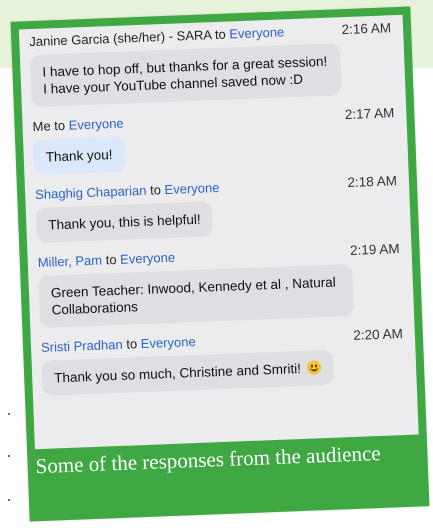 This screenshot has width=433, height=528. What do you see at coordinates (366, 29) in the screenshot?
I see `message-time: 2:16 AM` at bounding box center [366, 29].